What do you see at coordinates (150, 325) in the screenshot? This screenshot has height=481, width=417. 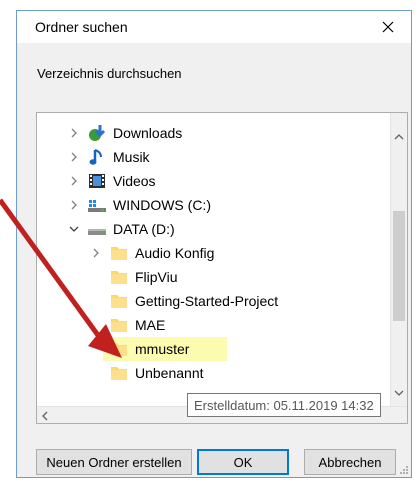 I see `tree-item-label: MAE` at bounding box center [150, 325].